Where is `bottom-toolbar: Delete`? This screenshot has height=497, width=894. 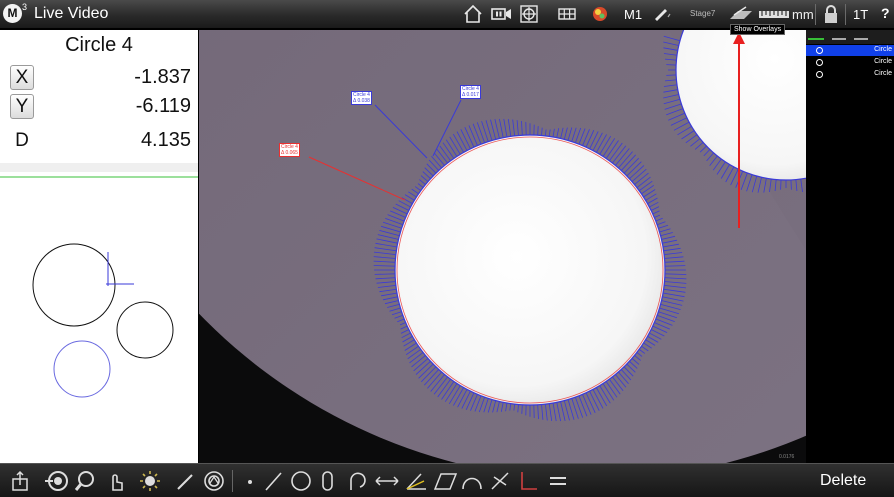
bottom-toolbar: Delete is located at coordinates (447, 480).